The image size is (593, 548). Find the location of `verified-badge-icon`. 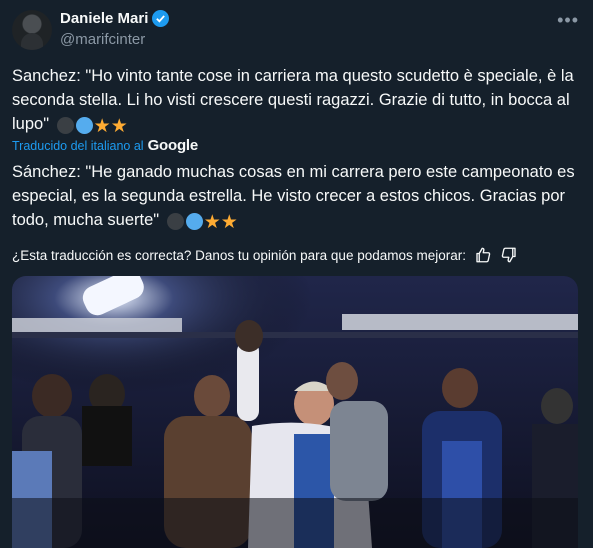

verified-badge-icon is located at coordinates (161, 18).